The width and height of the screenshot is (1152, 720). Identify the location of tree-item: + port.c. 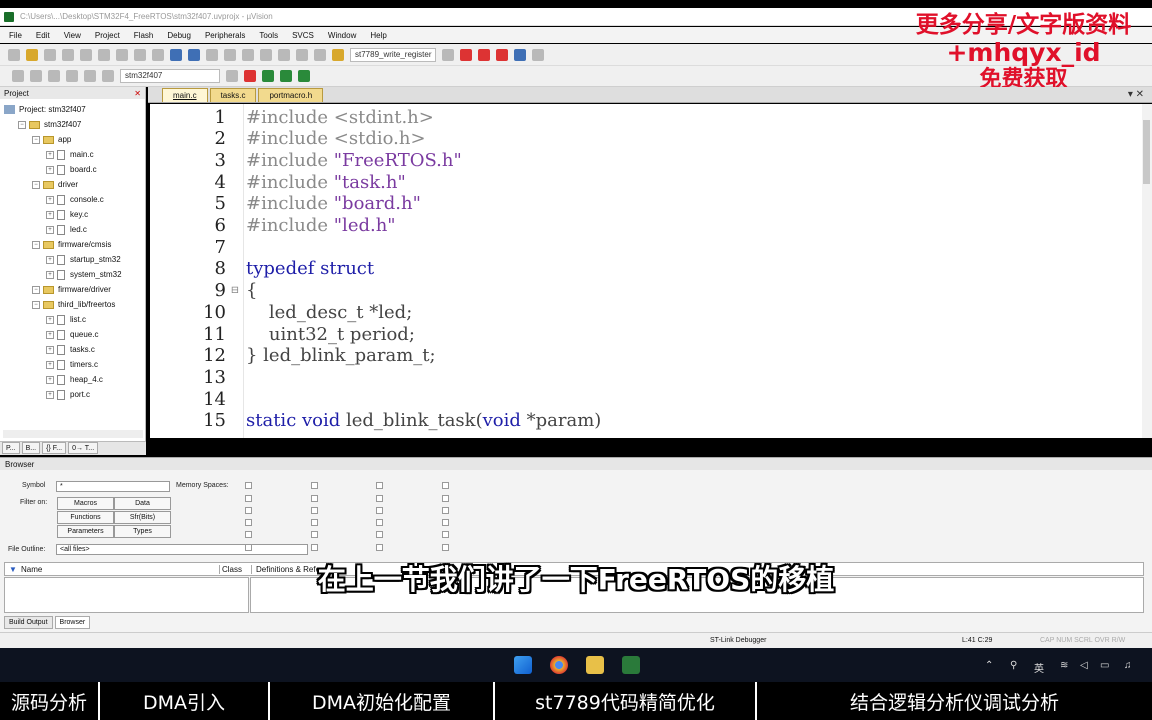
(72, 394).